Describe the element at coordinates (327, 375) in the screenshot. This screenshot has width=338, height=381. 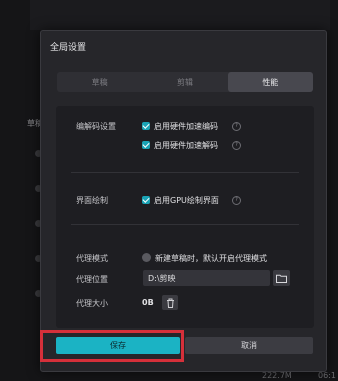
I see `background-duration: 06:1` at that location.